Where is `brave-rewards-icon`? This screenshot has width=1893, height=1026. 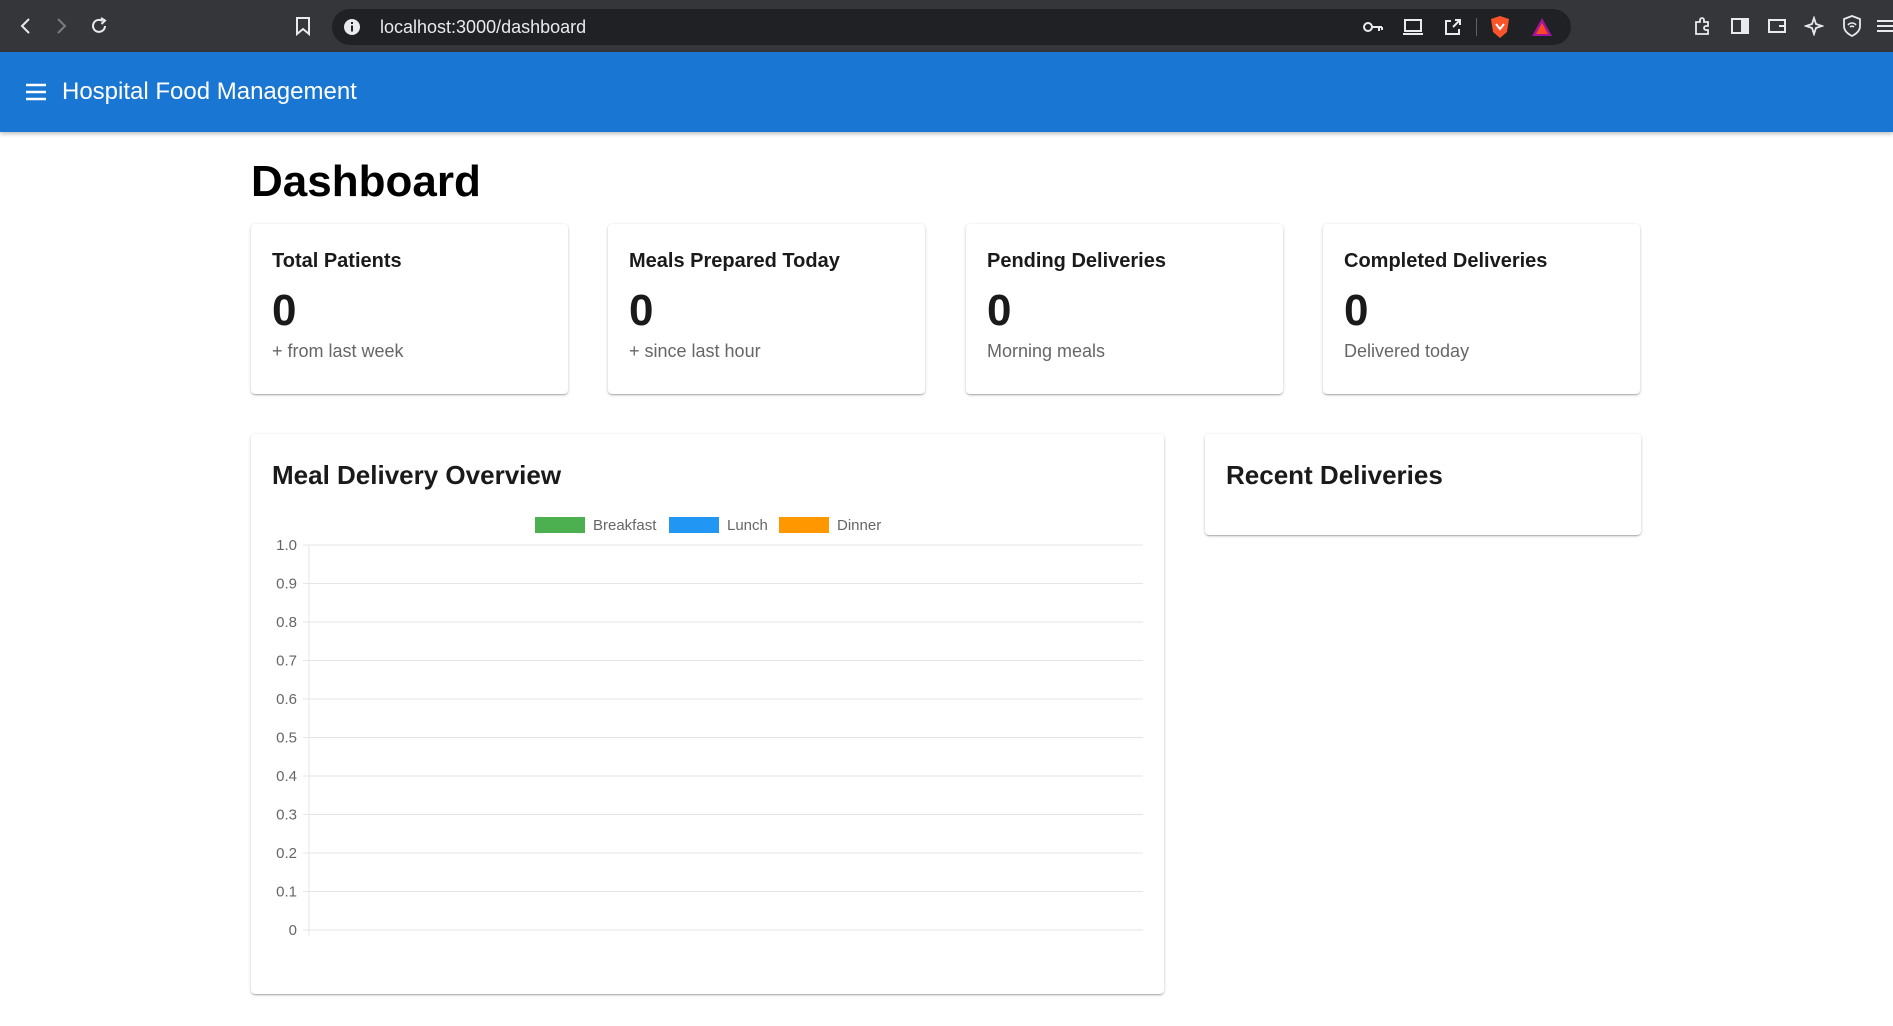
brave-rewards-icon is located at coordinates (1542, 27).